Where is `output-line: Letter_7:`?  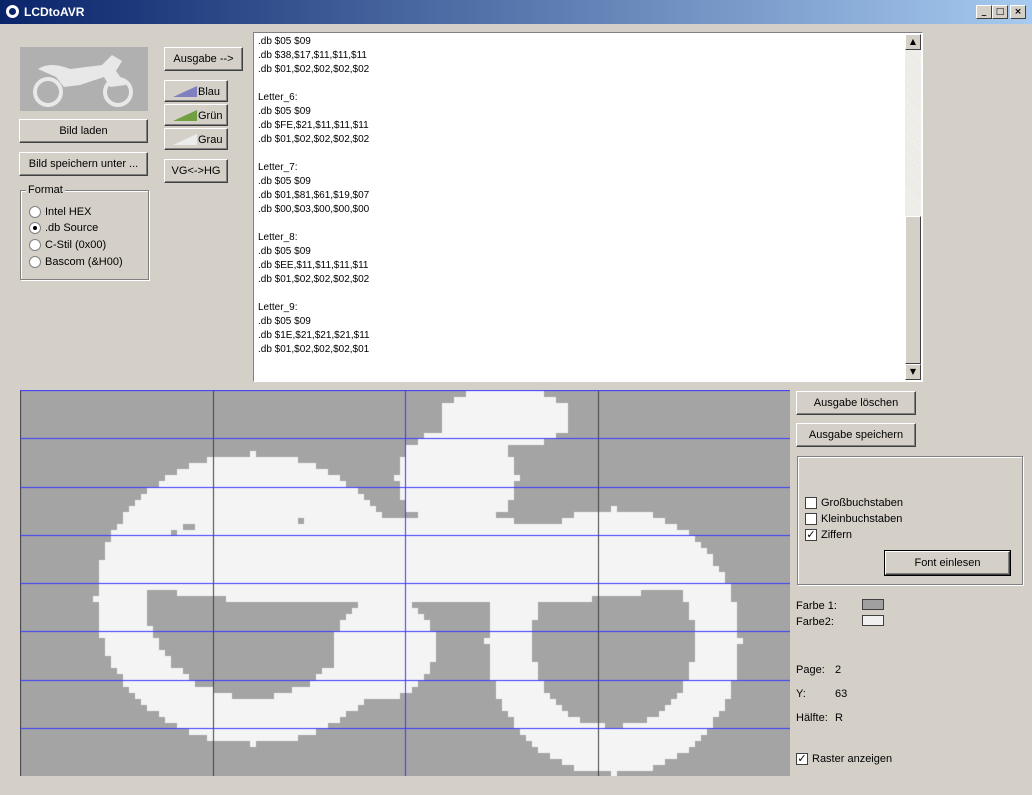
output-line: Letter_7: is located at coordinates (278, 167).